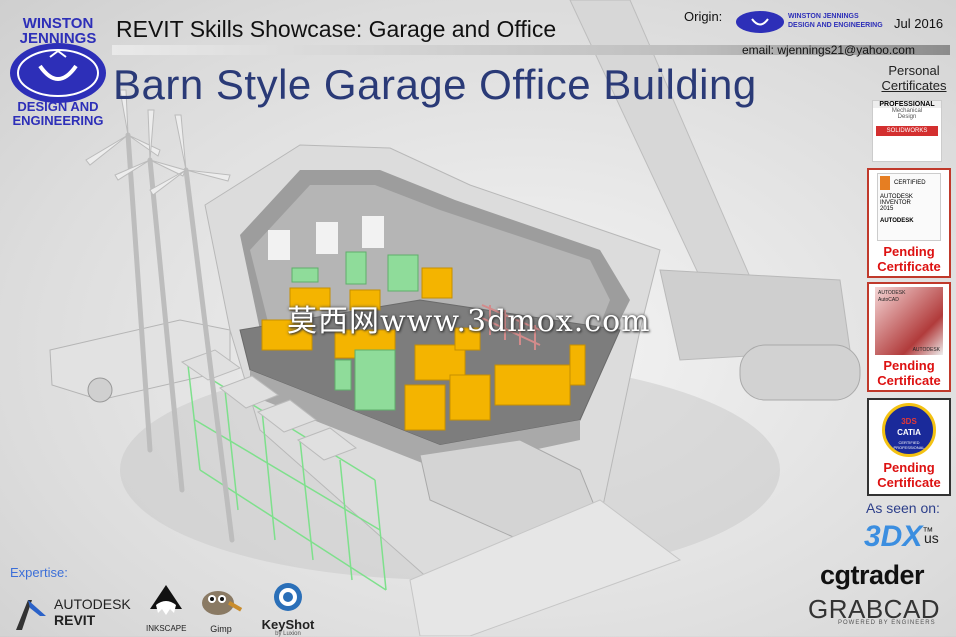 The width and height of the screenshot is (956, 637). I want to click on company-logo: WINSTON JENNINGS, so click(58, 31).